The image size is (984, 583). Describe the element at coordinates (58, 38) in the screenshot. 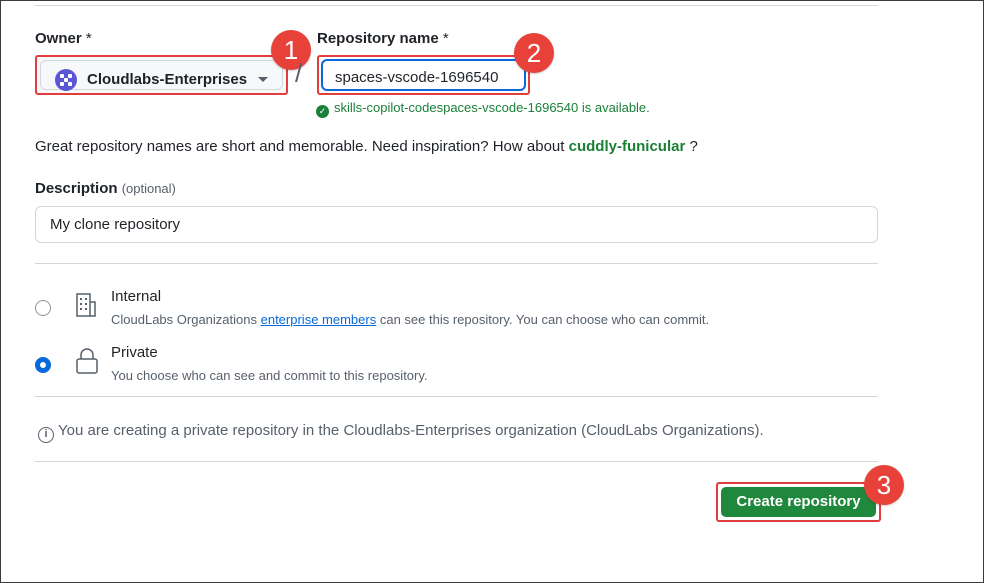

I see `owner-label-text: Owner` at that location.